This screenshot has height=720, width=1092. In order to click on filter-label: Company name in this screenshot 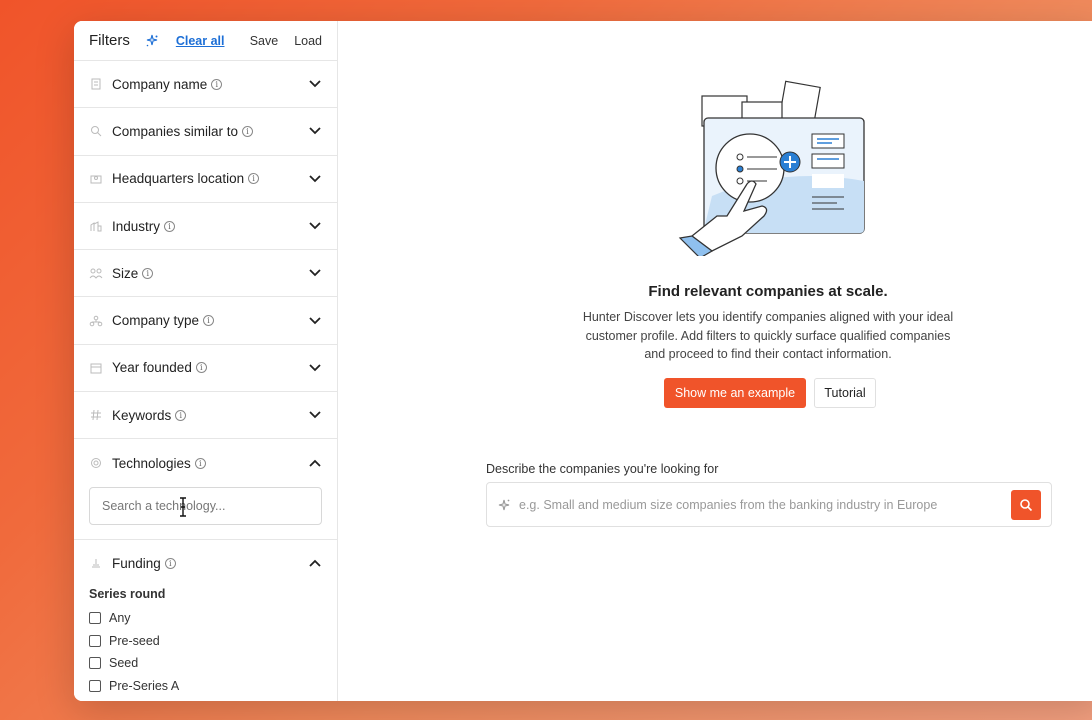, I will do `click(160, 84)`.